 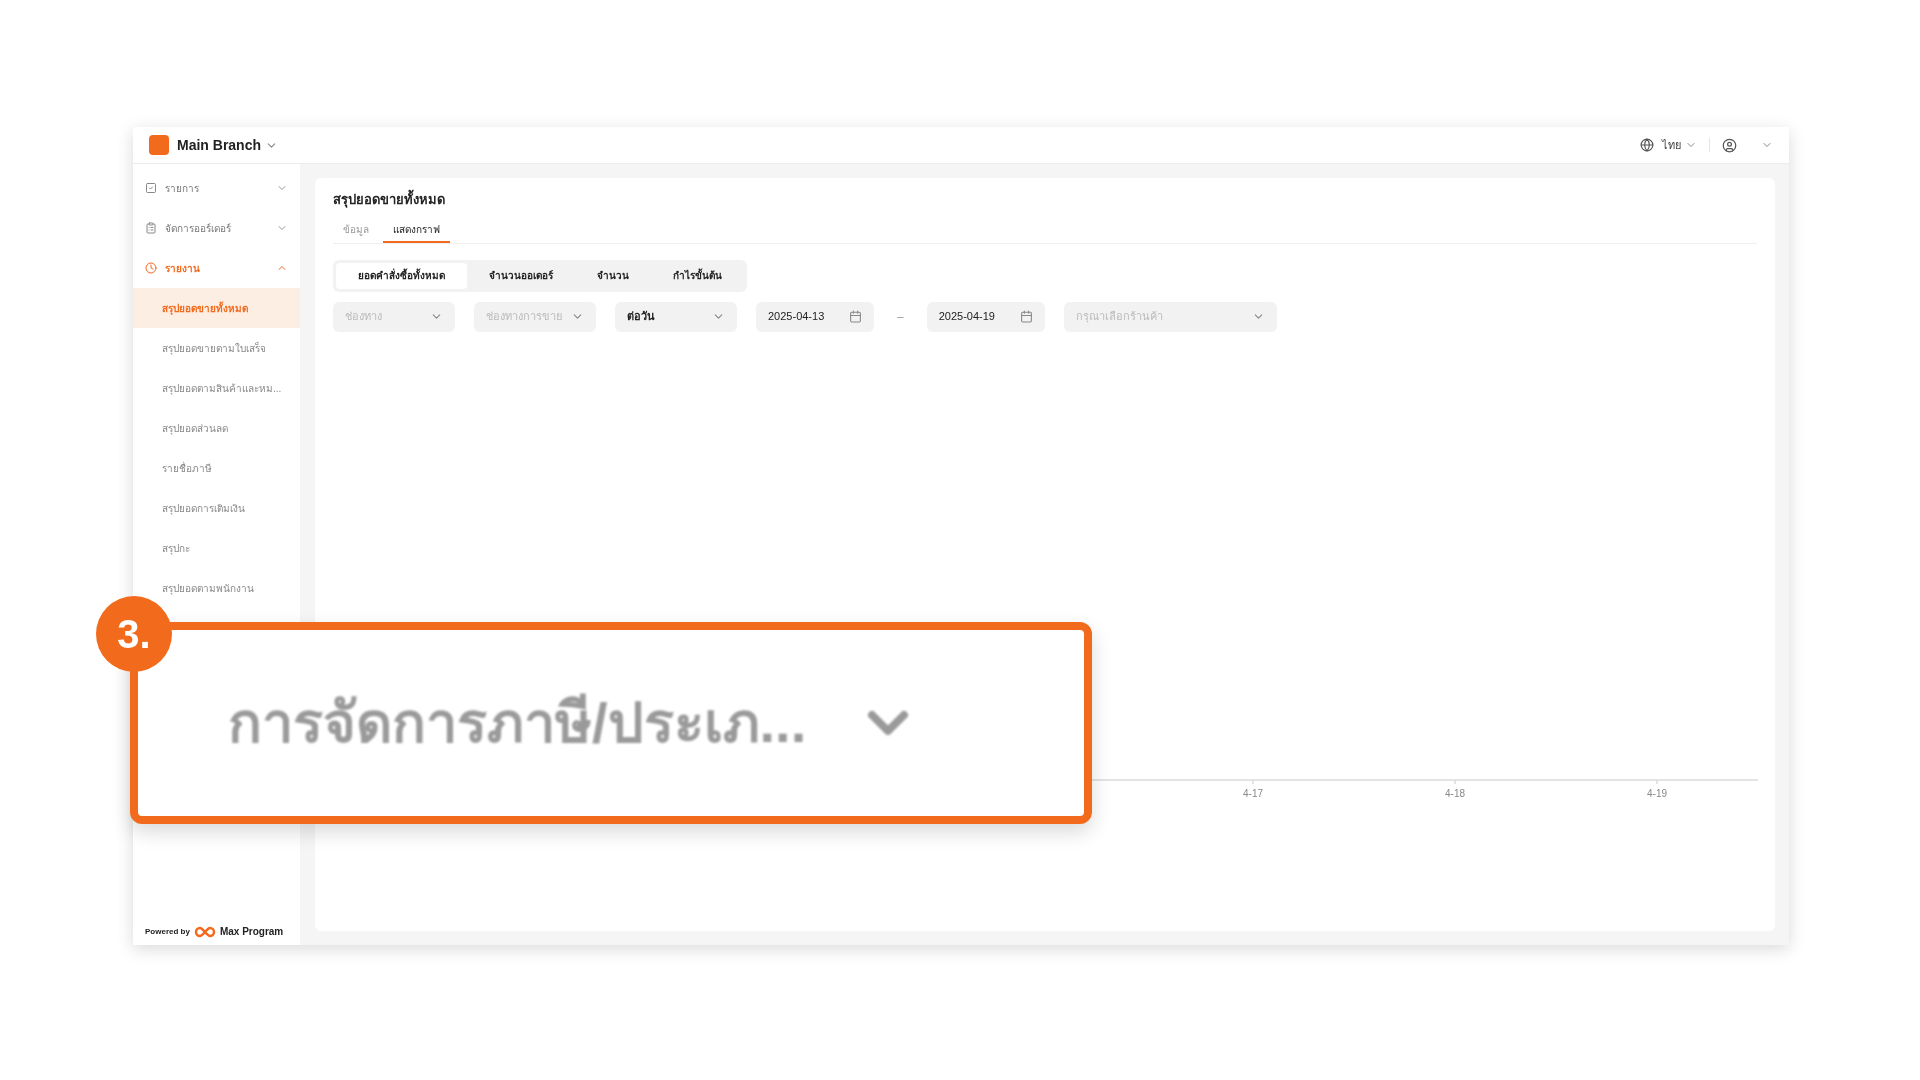 I want to click on axis-label: 4-18, so click(x=1455, y=794).